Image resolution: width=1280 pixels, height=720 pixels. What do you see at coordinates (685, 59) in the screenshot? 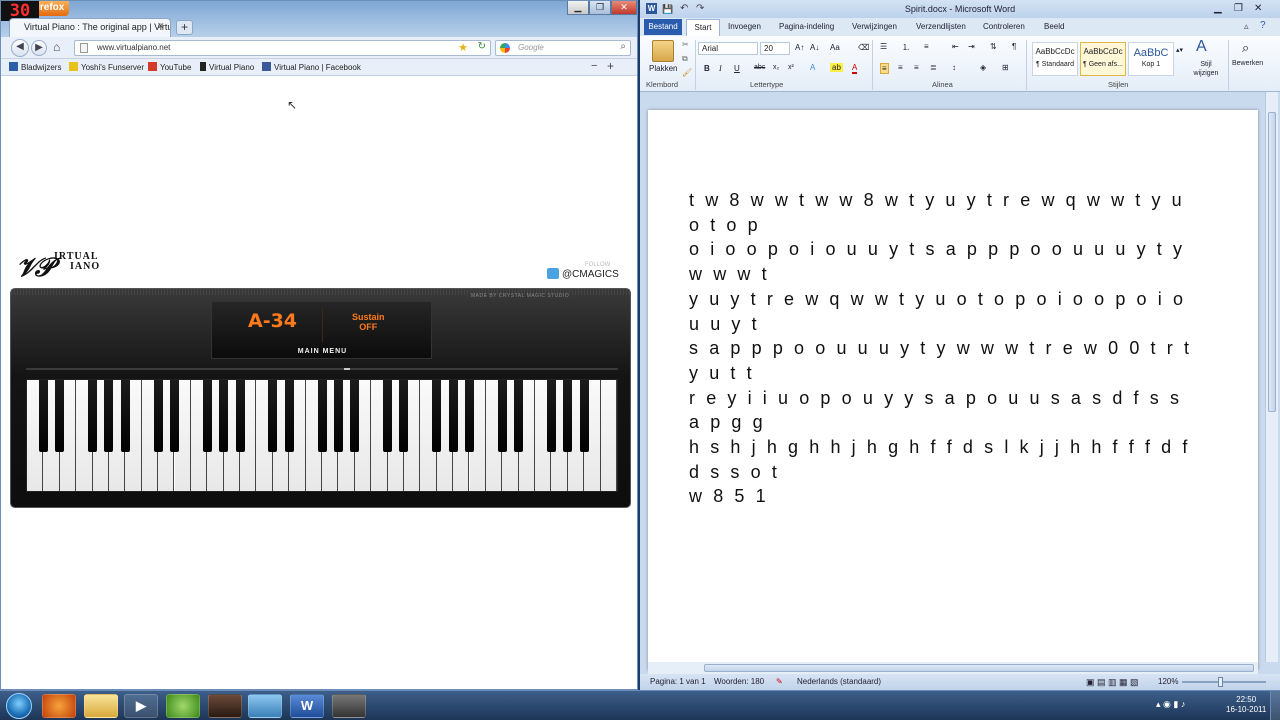
I see `copy-icon: ⧉` at bounding box center [685, 59].